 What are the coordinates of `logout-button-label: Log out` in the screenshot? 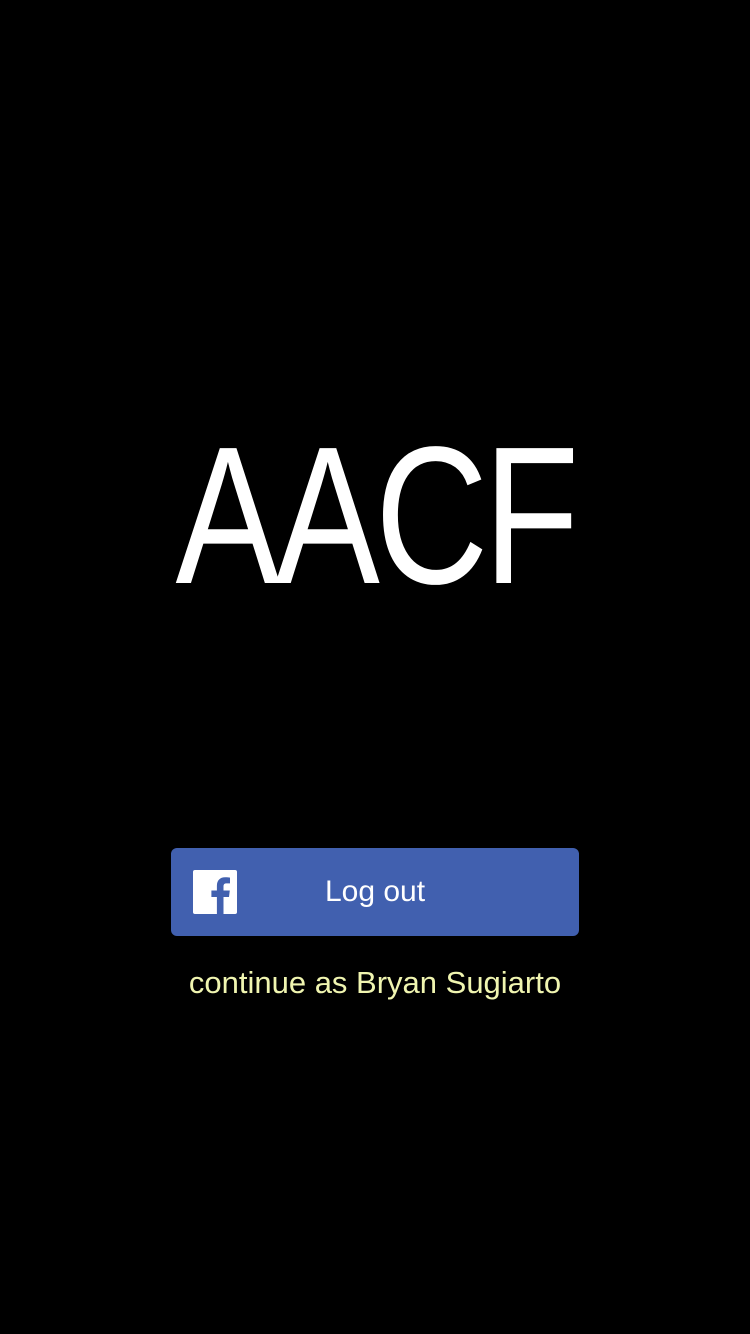 It's located at (375, 891).